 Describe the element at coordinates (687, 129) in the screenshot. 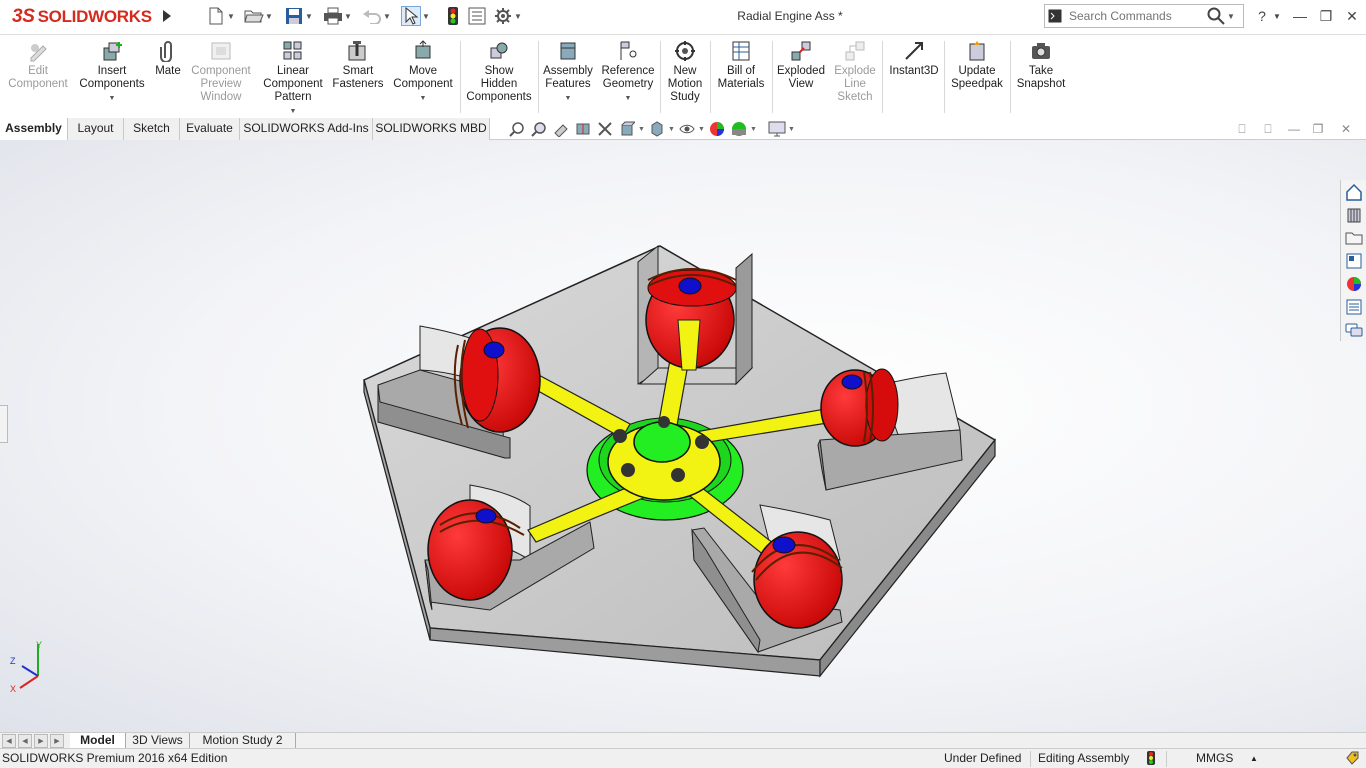

I see `hide-show-items-icon` at that location.